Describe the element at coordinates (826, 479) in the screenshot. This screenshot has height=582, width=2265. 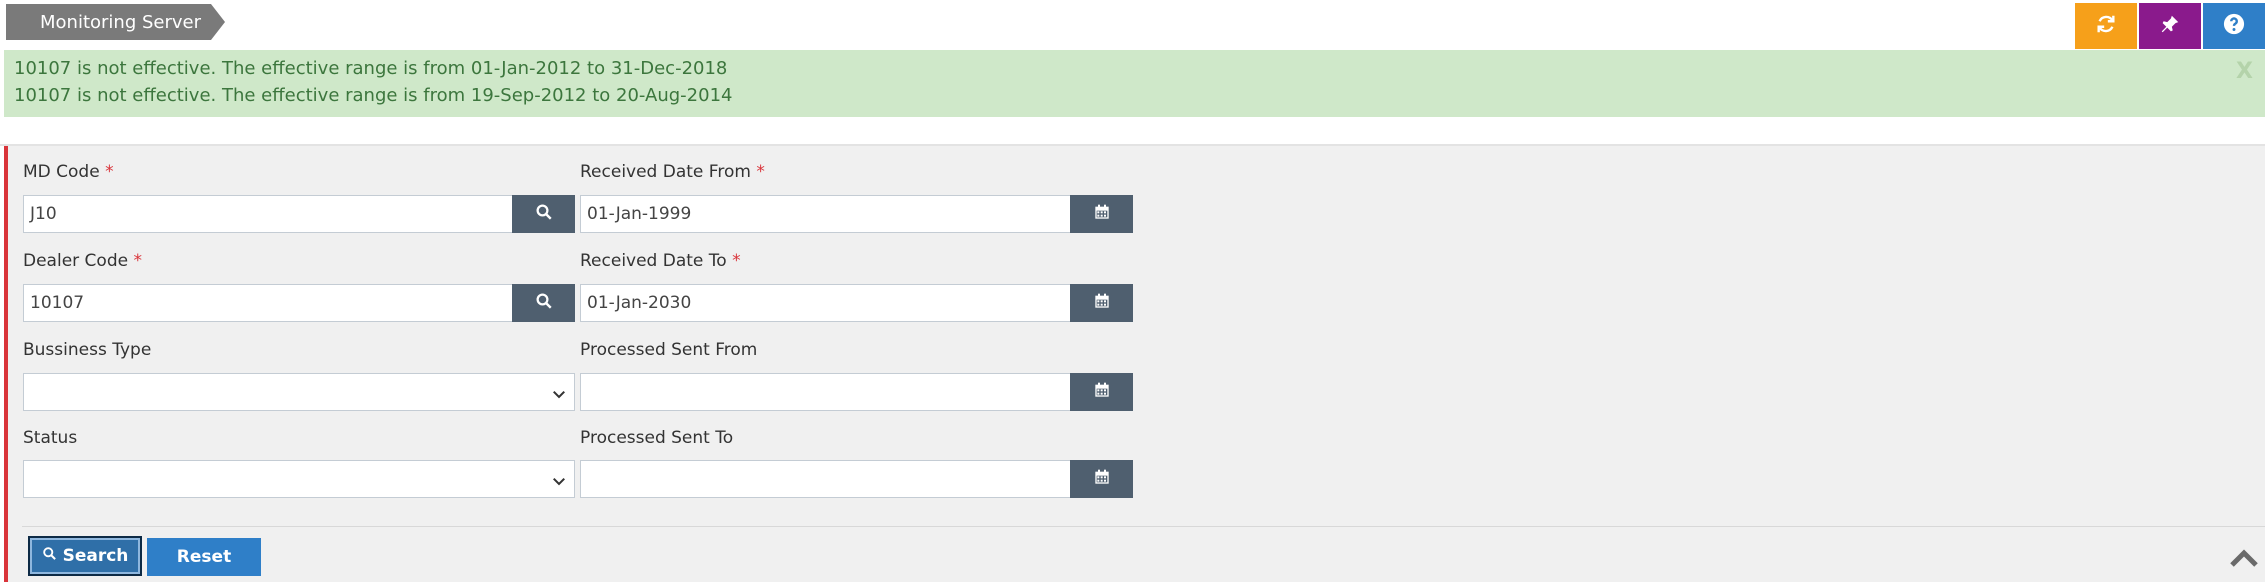
I see `processed-sent-to-input` at that location.